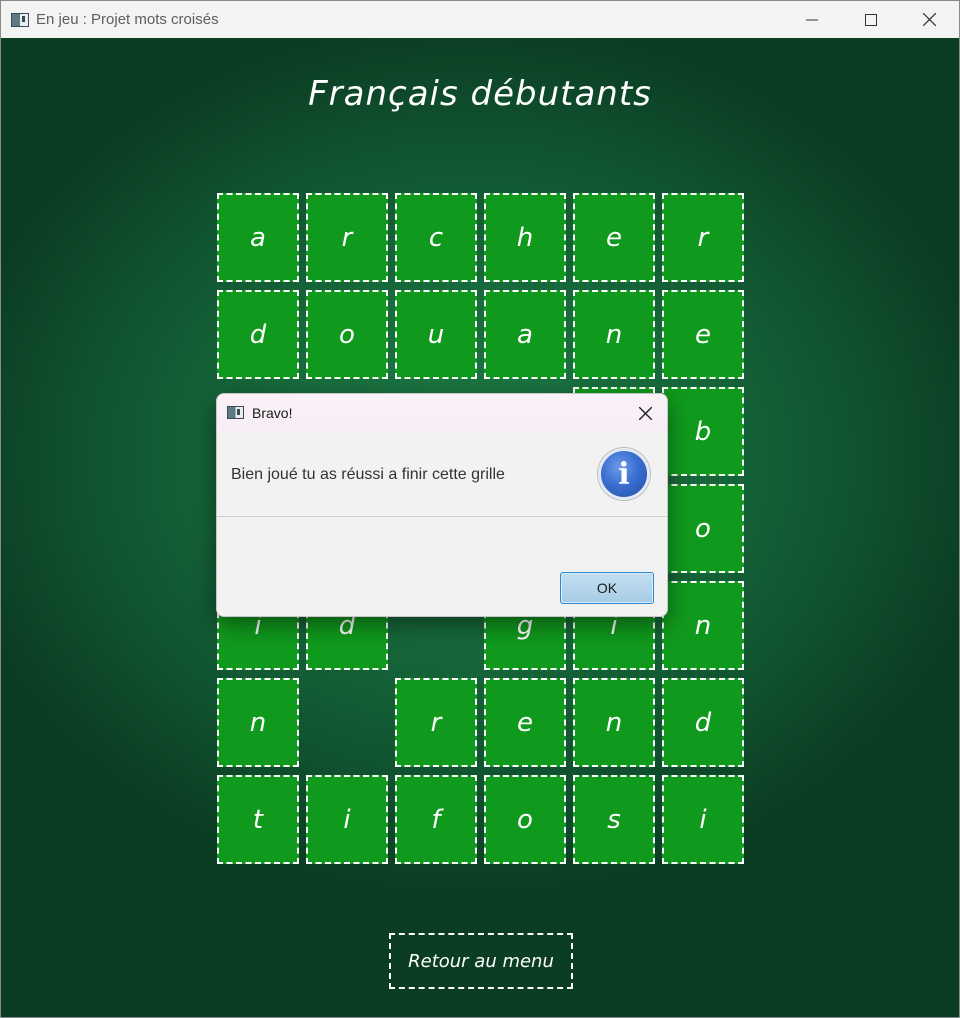 The image size is (960, 1018). I want to click on maximize-icon, so click(870, 19).